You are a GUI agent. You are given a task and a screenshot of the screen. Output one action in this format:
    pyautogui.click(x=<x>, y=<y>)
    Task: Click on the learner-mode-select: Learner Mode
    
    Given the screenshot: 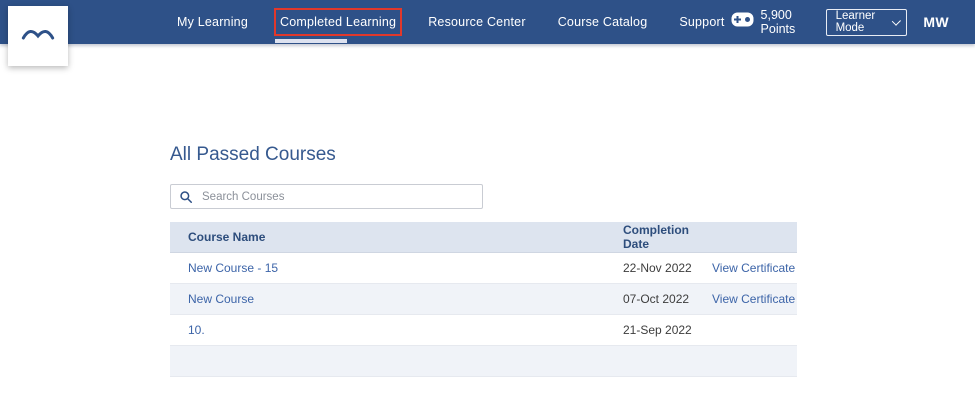 What is the action you would take?
    pyautogui.click(x=866, y=22)
    